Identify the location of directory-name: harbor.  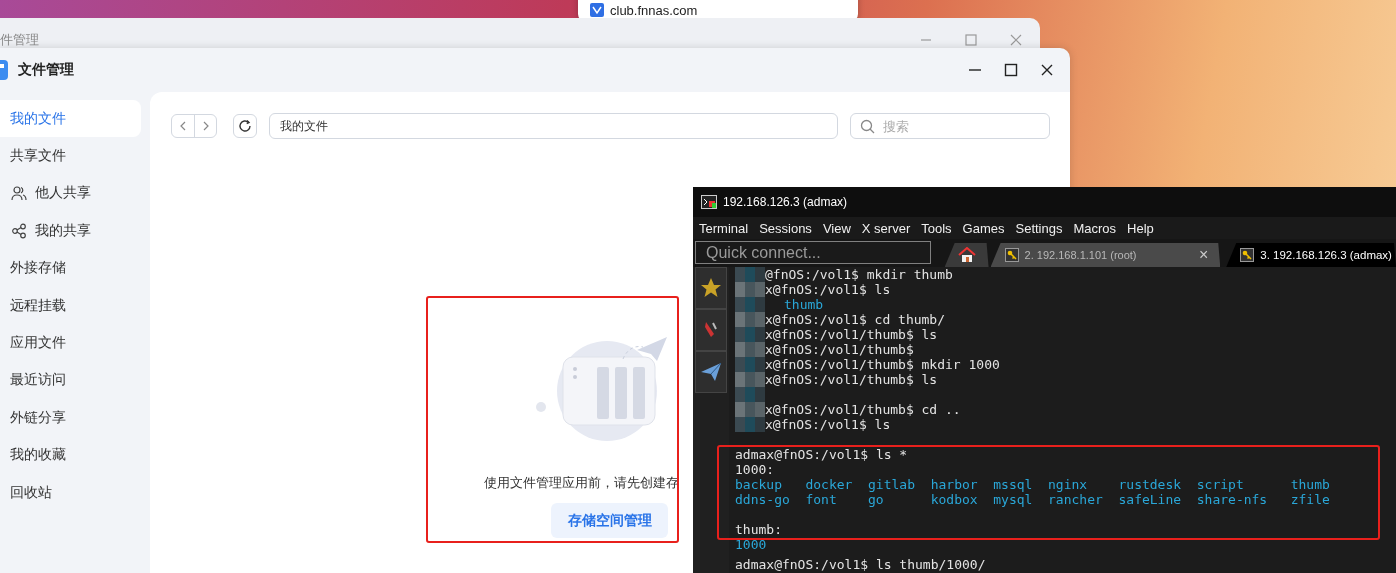
(954, 484).